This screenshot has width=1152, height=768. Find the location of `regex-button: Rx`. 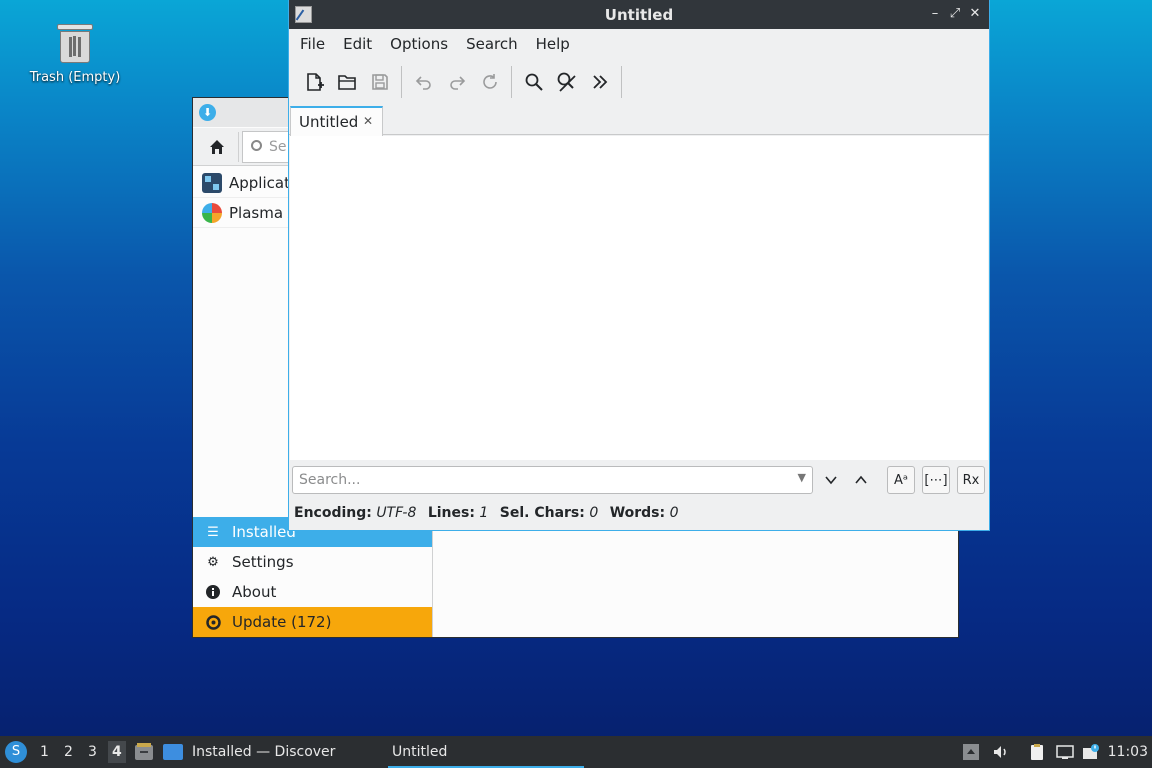

regex-button: Rx is located at coordinates (971, 480).